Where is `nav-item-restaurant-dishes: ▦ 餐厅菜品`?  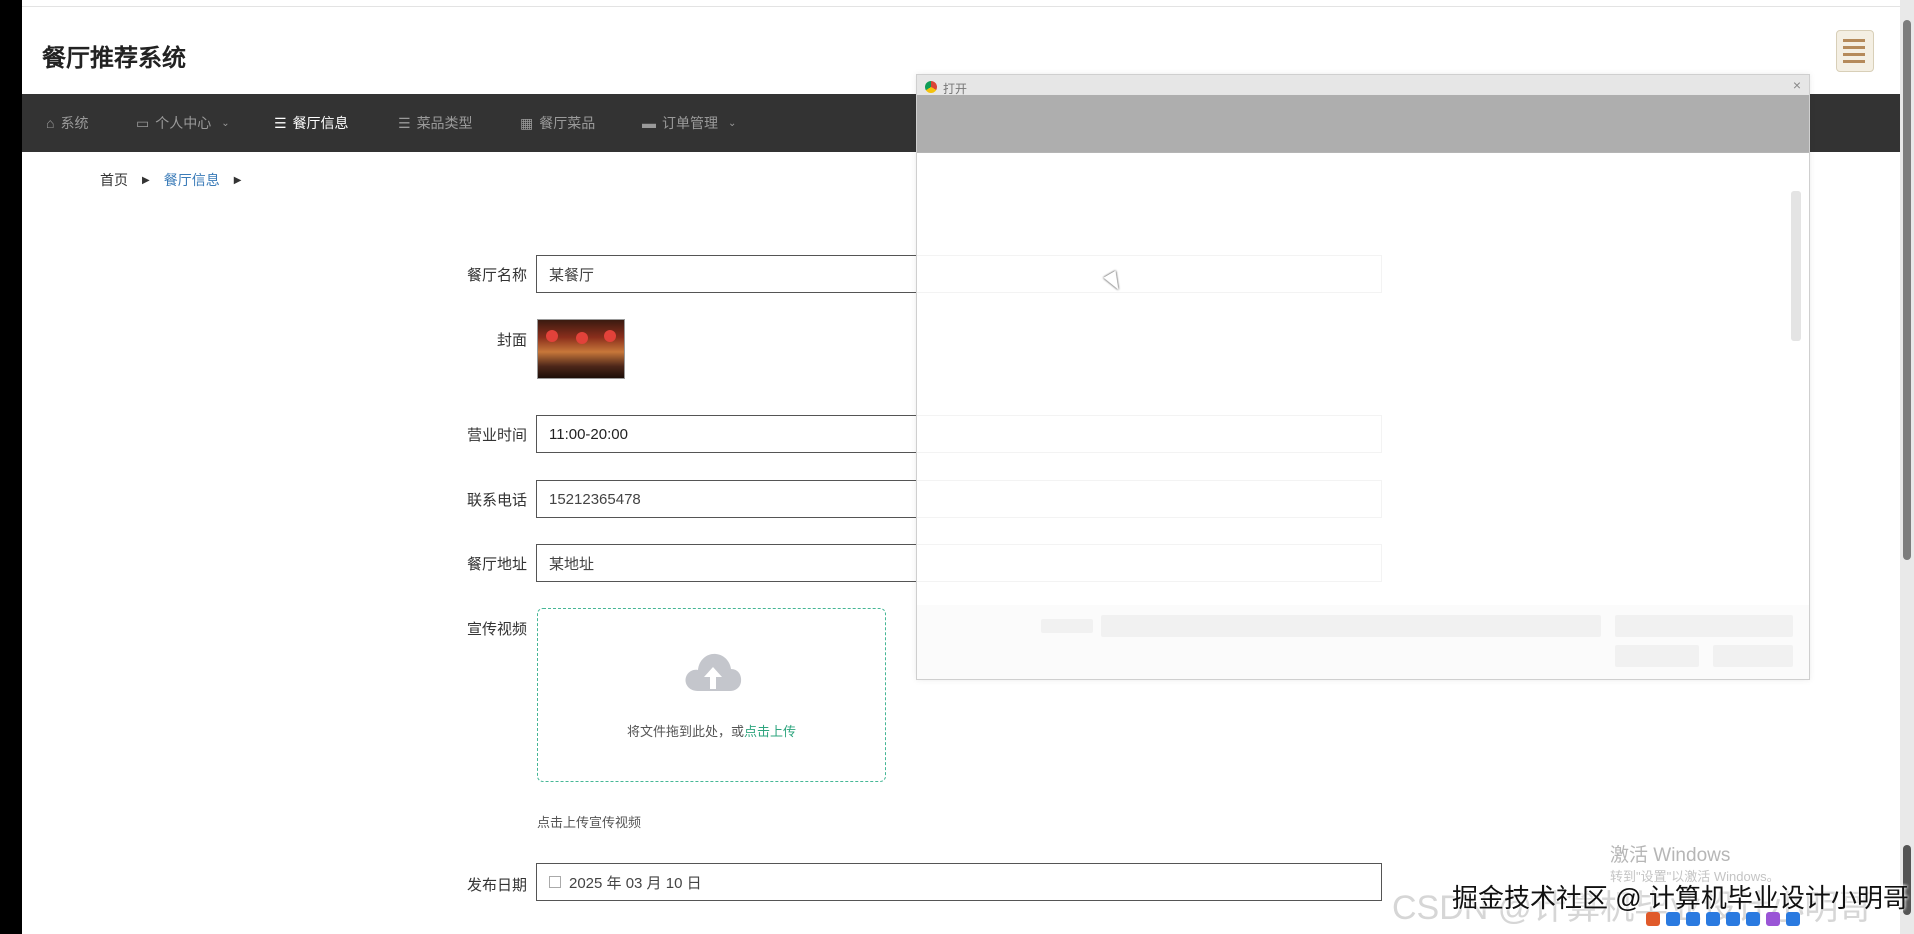 nav-item-restaurant-dishes: ▦ 餐厅菜品 is located at coordinates (557, 123).